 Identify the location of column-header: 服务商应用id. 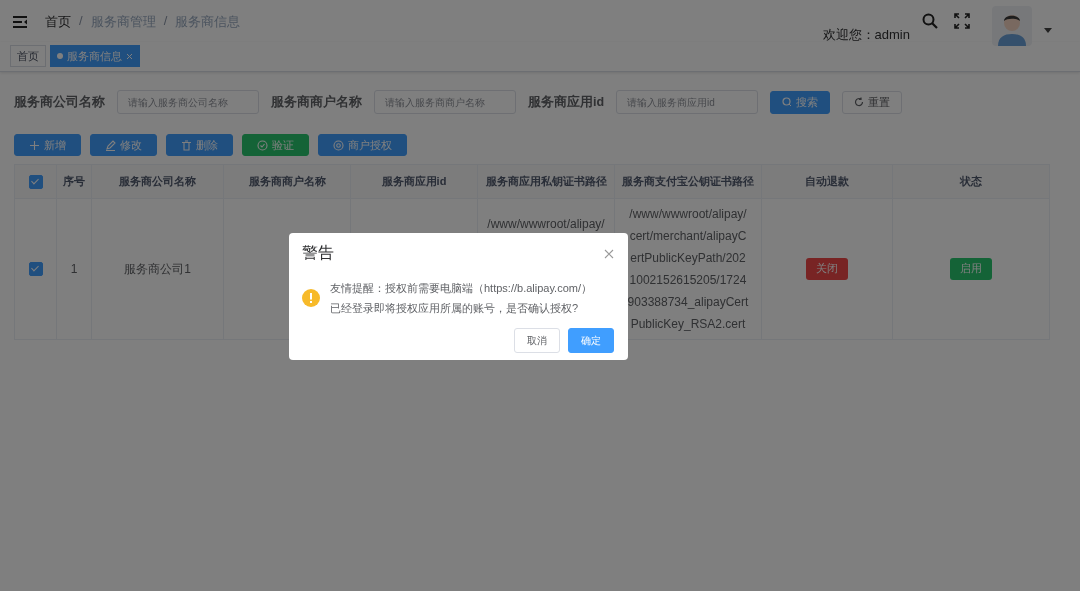
(414, 181).